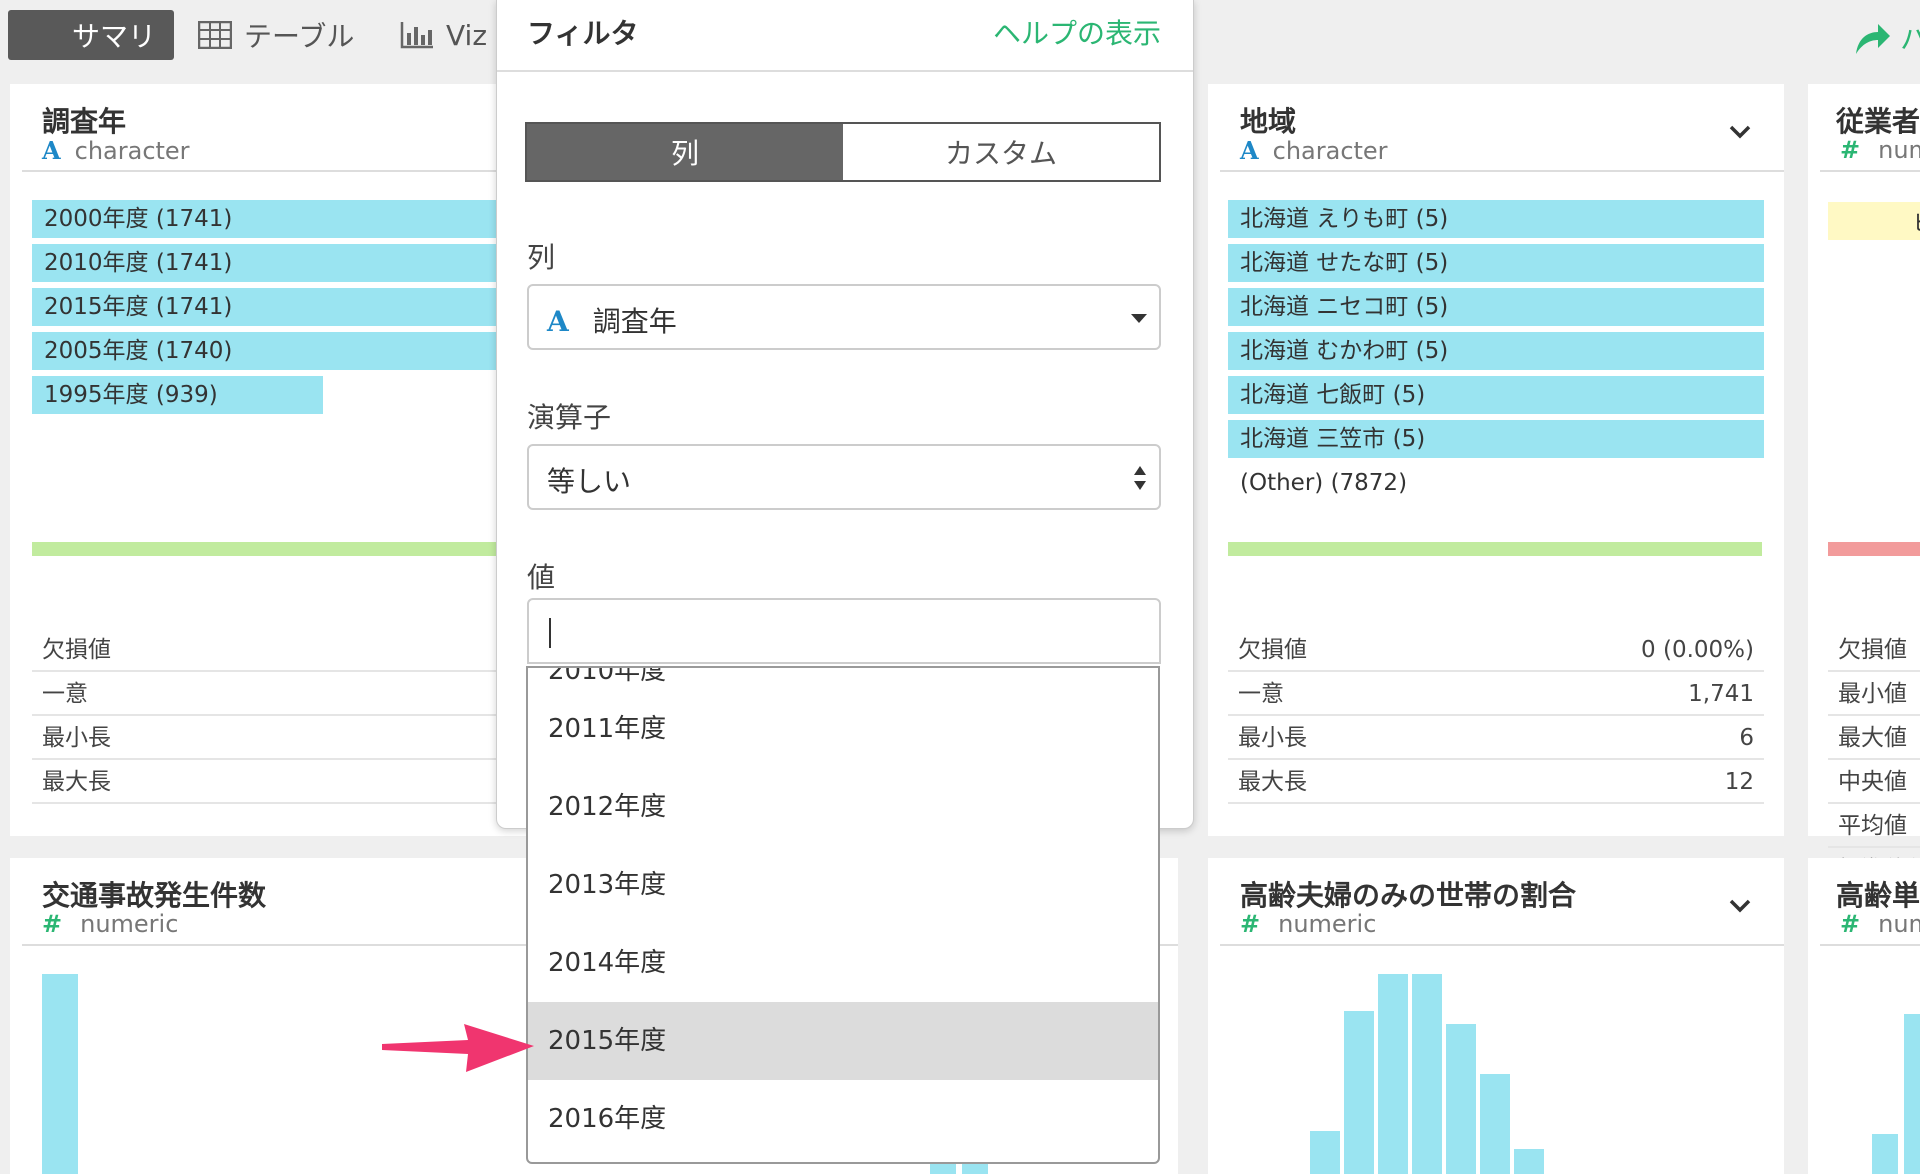 This screenshot has width=1920, height=1174. I want to click on card-title: 従業者, so click(1878, 121).